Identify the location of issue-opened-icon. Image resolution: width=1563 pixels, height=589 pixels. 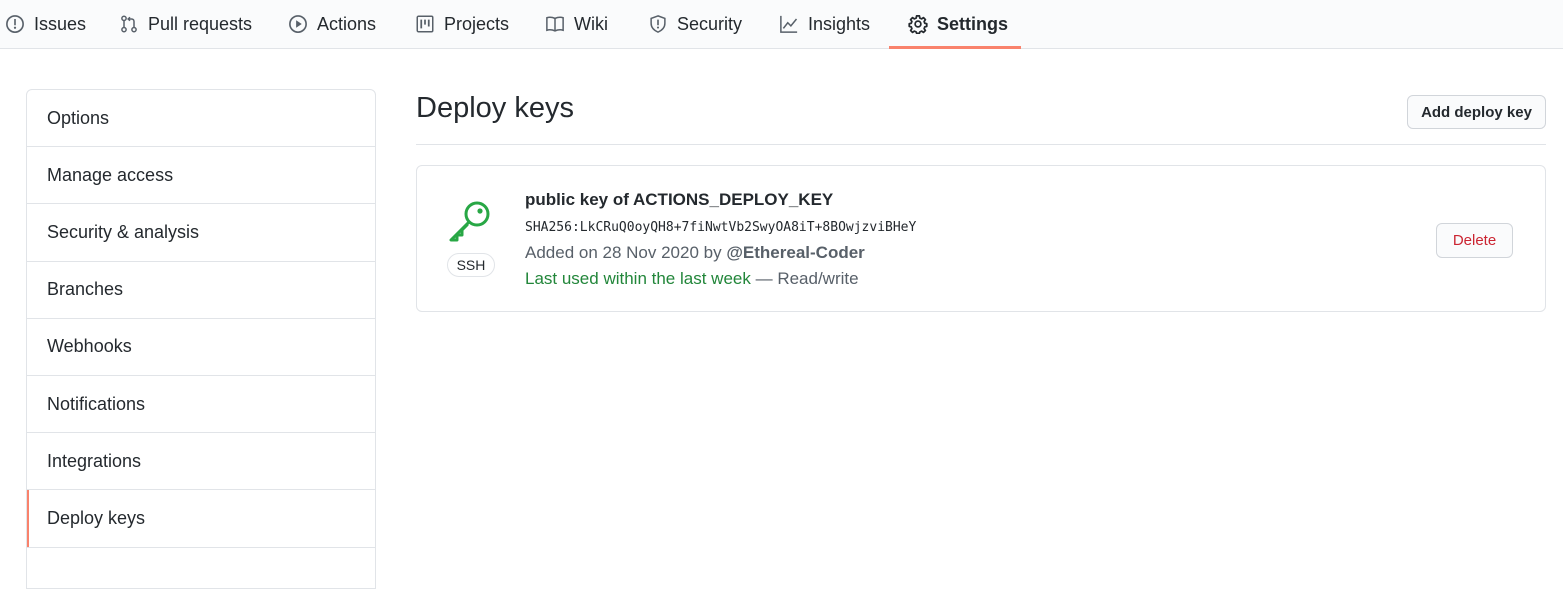
(15, 24).